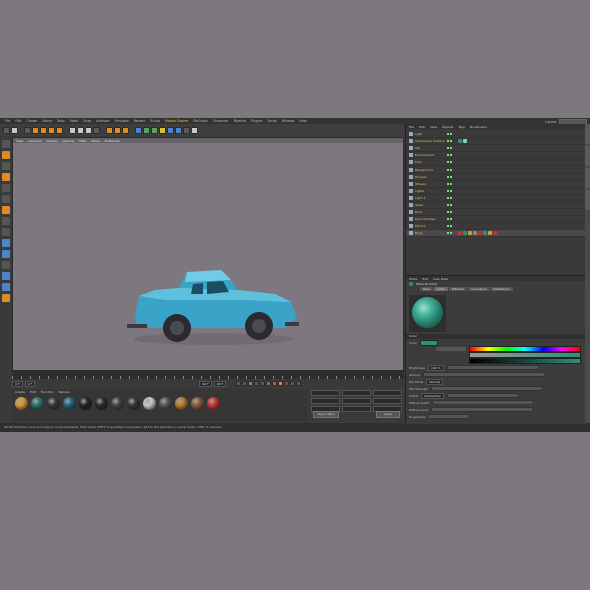 This screenshot has height=590, width=590. Describe the element at coordinates (194, 130) in the screenshot. I see `light-icon` at that location.